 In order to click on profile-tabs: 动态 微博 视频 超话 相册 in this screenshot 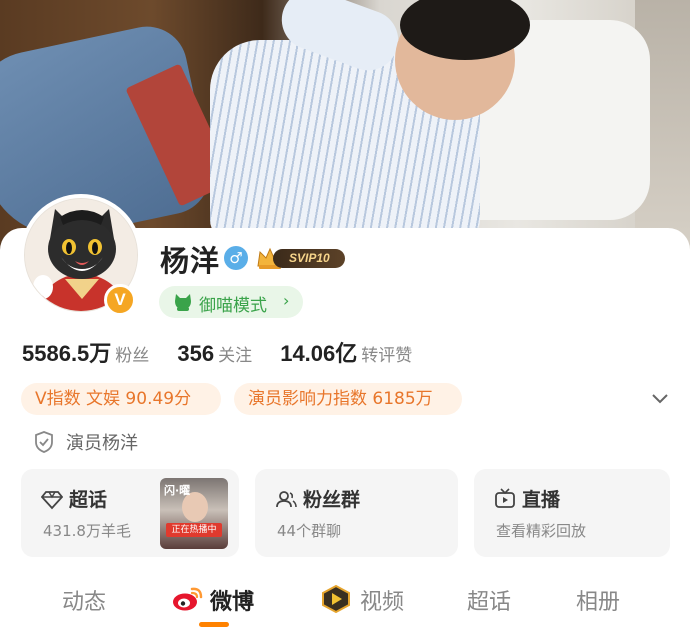, I will do `click(345, 609)`.